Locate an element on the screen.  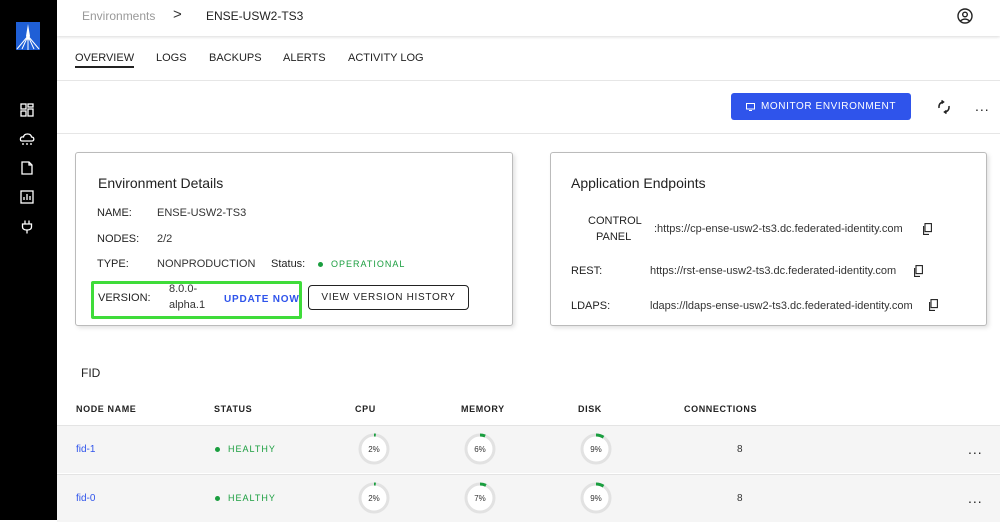
monitor-environment-button: MONITOR ENVIRONMENT is located at coordinates (821, 106).